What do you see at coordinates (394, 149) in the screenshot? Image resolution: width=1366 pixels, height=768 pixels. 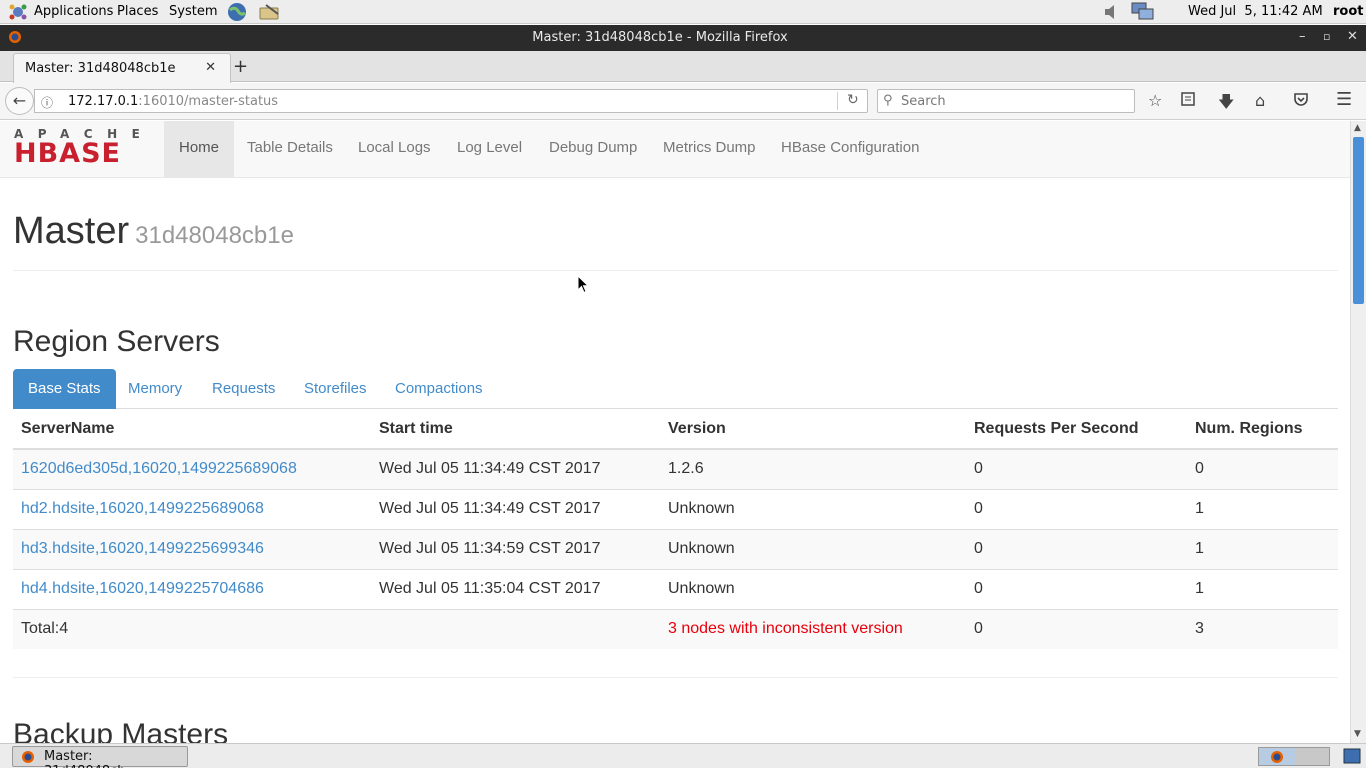 I see `nav-local-logs: Local Logs` at bounding box center [394, 149].